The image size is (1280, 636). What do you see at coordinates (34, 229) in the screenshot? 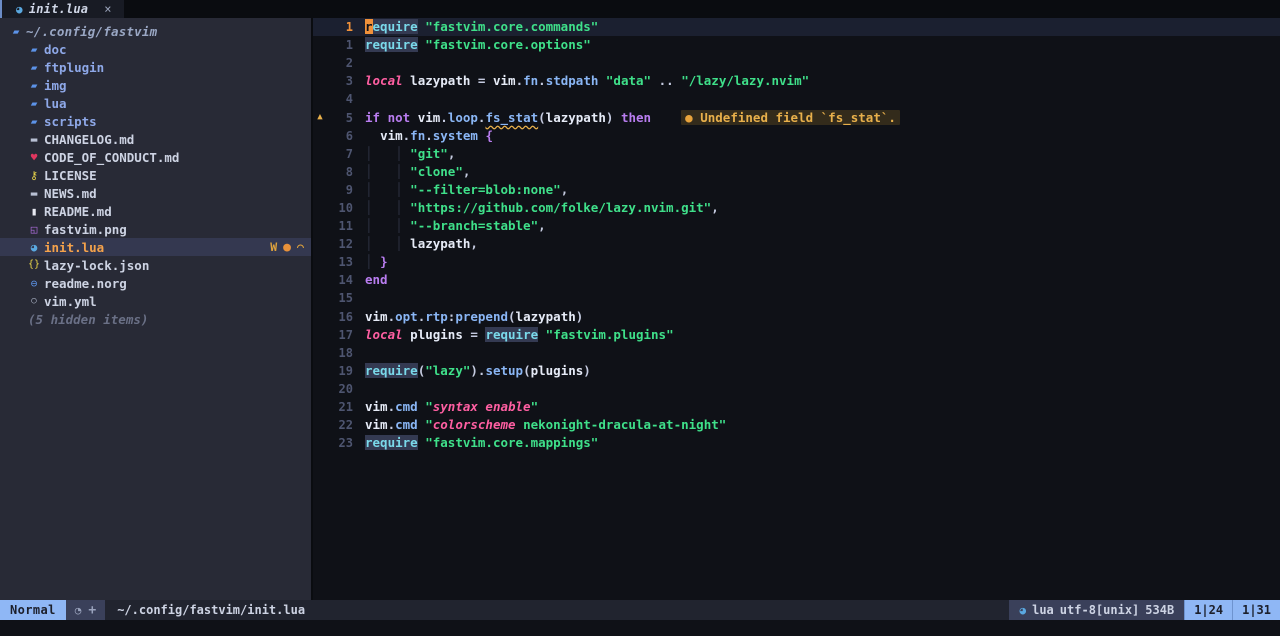
I see `image-icon: ◱` at bounding box center [34, 229].